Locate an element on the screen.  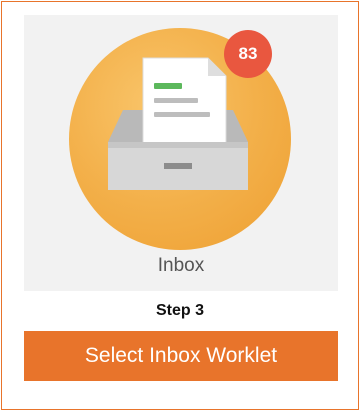
notification-count-badge: 83 is located at coordinates (248, 54).